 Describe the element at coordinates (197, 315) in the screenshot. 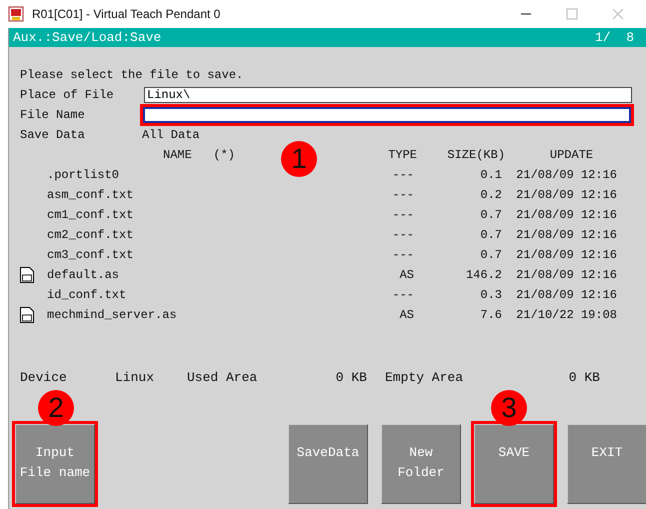

I see `file-name: mechmind_server.as` at that location.